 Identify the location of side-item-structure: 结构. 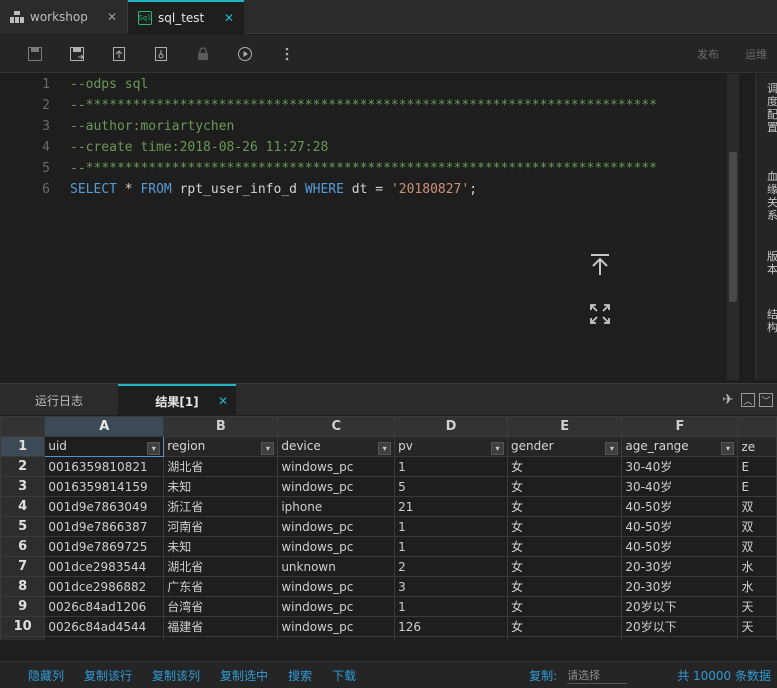
(772, 321).